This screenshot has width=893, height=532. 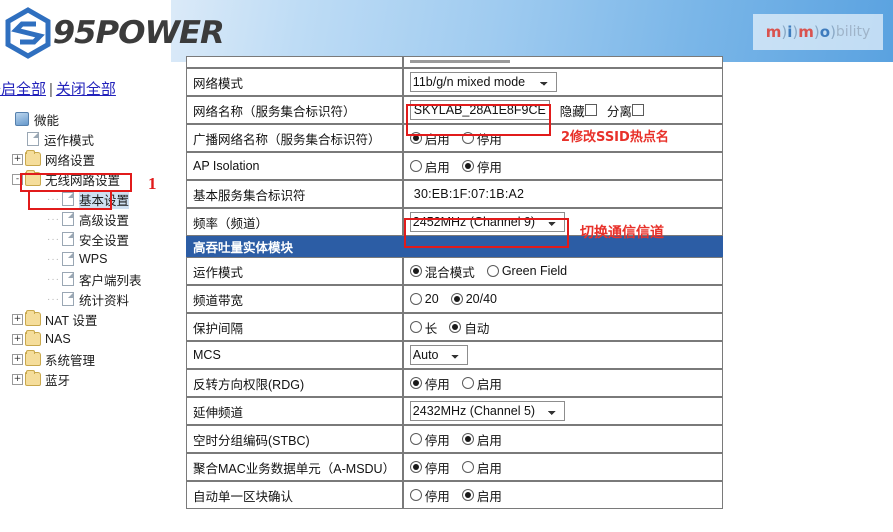 I want to click on radio-group-7: 混合模式 Green Field, so click(x=562, y=271).